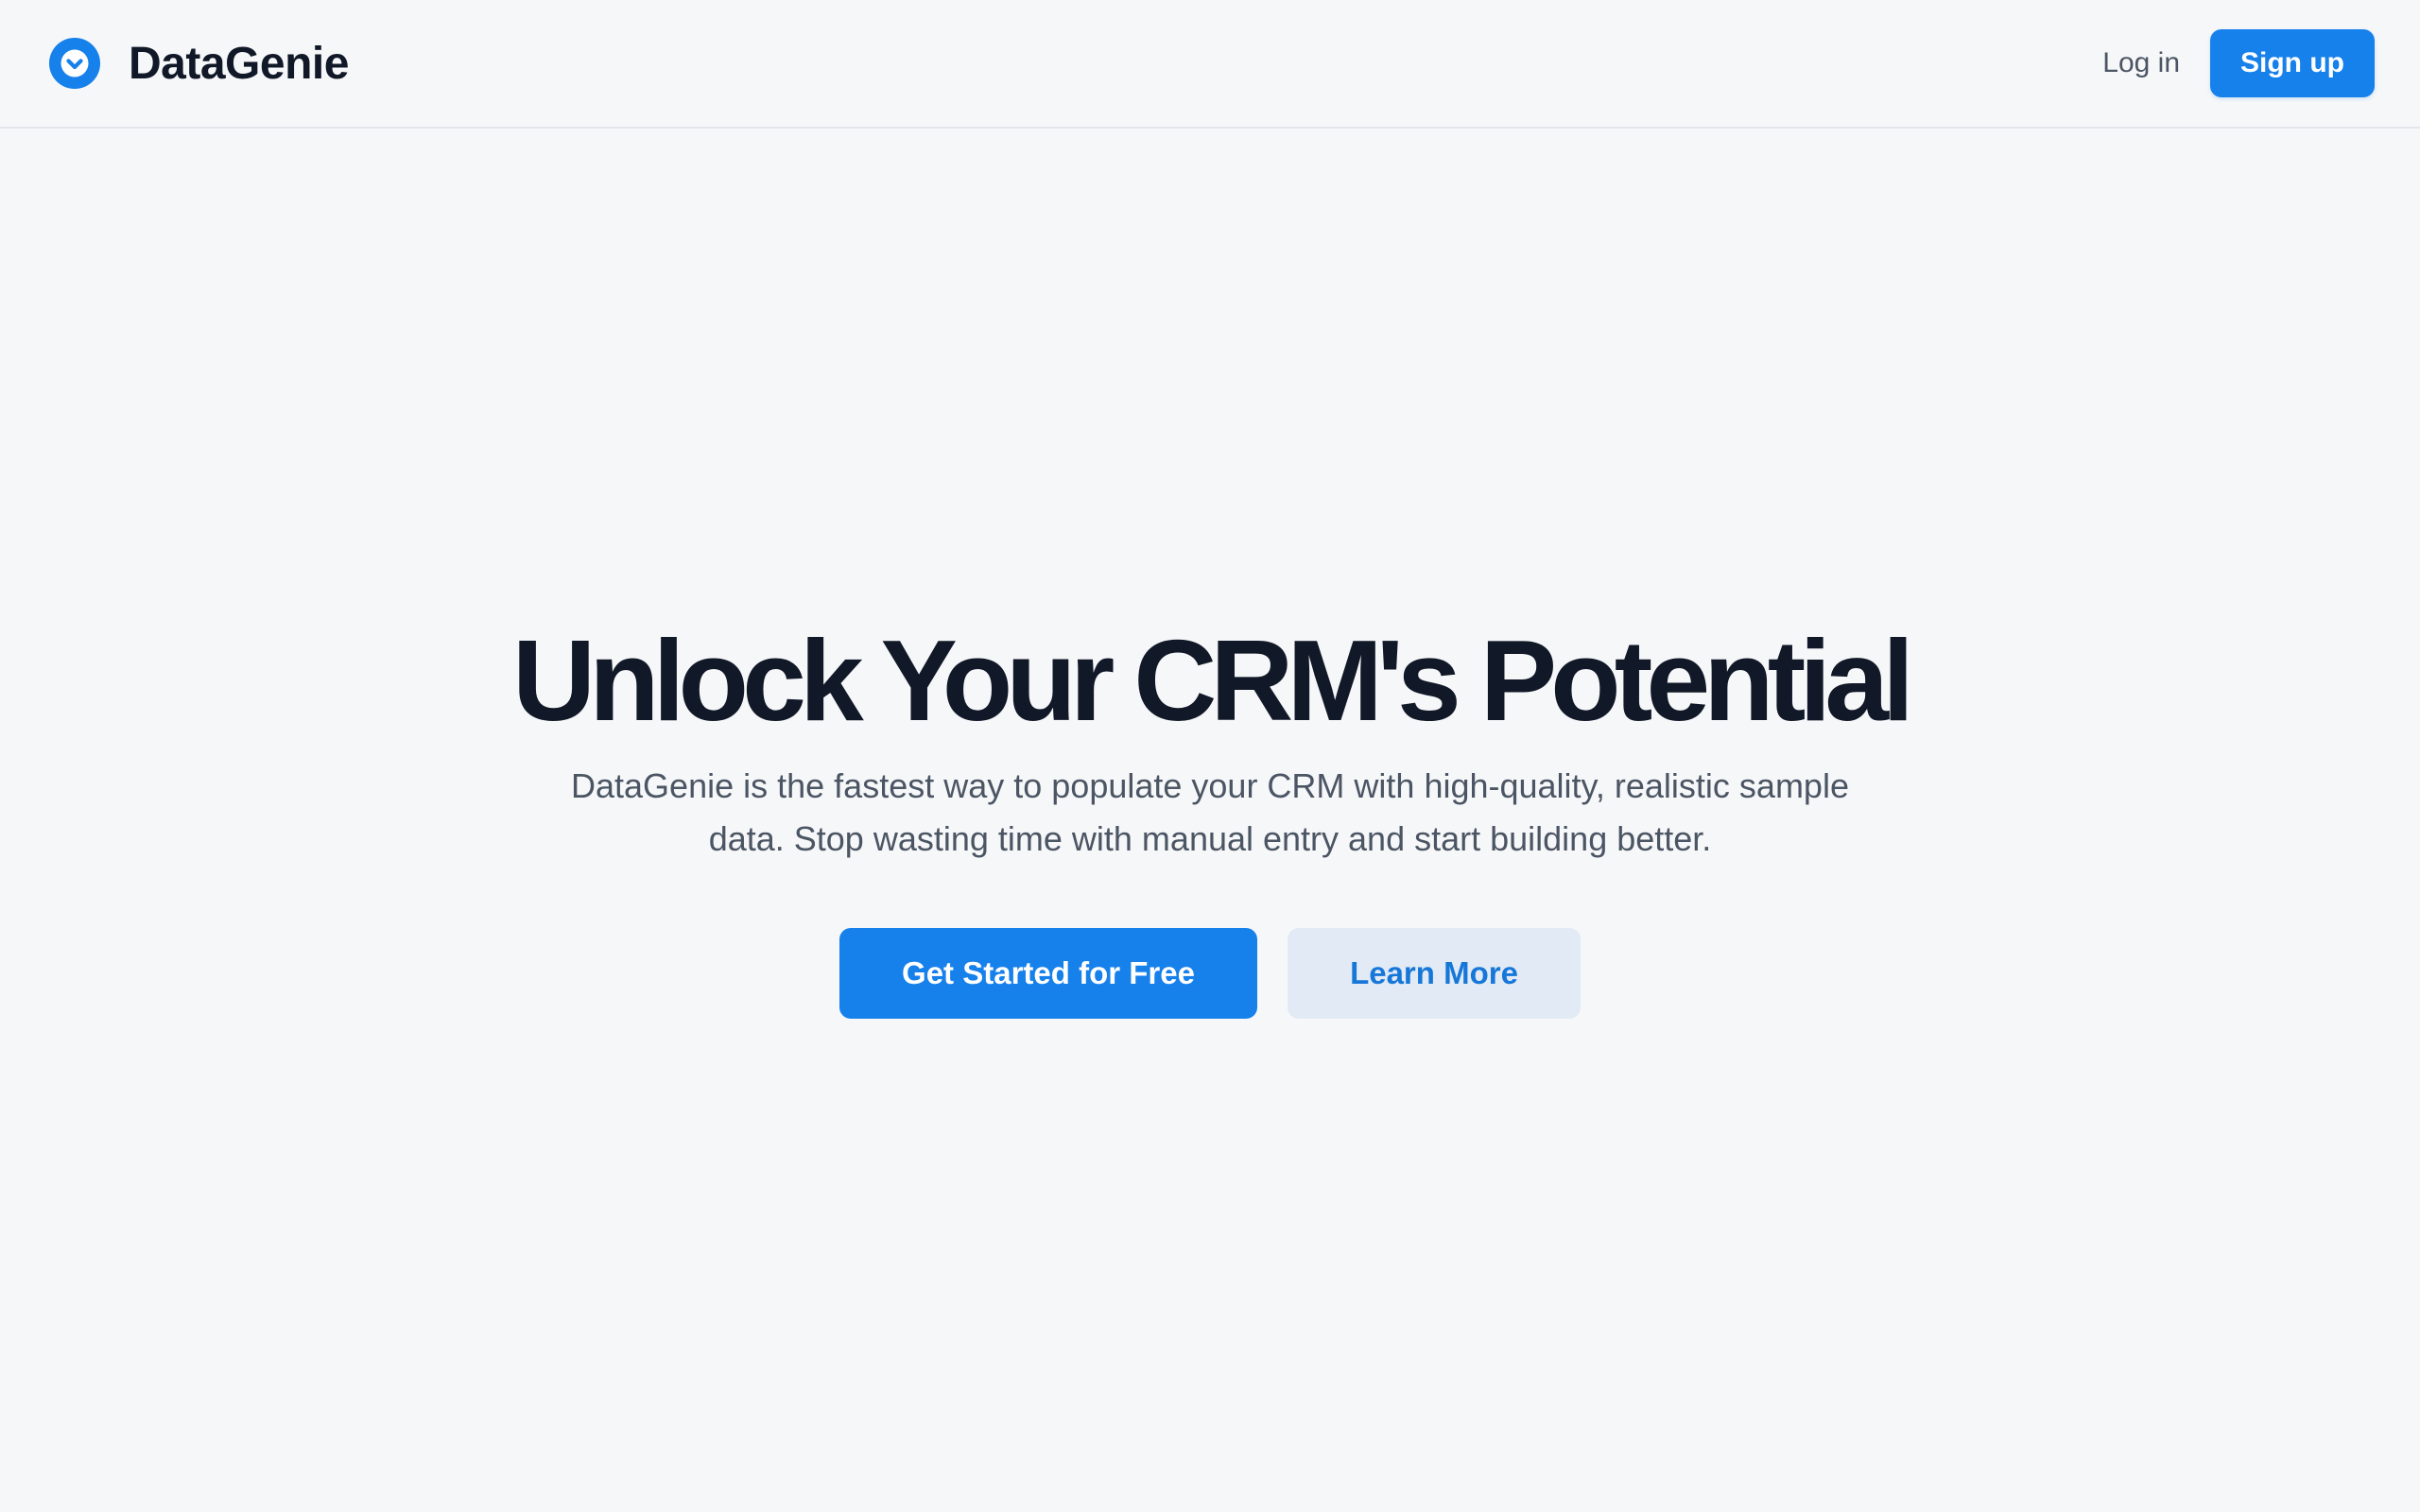 This screenshot has width=2420, height=1512. What do you see at coordinates (239, 63) in the screenshot?
I see `brand-name: DataGenie` at bounding box center [239, 63].